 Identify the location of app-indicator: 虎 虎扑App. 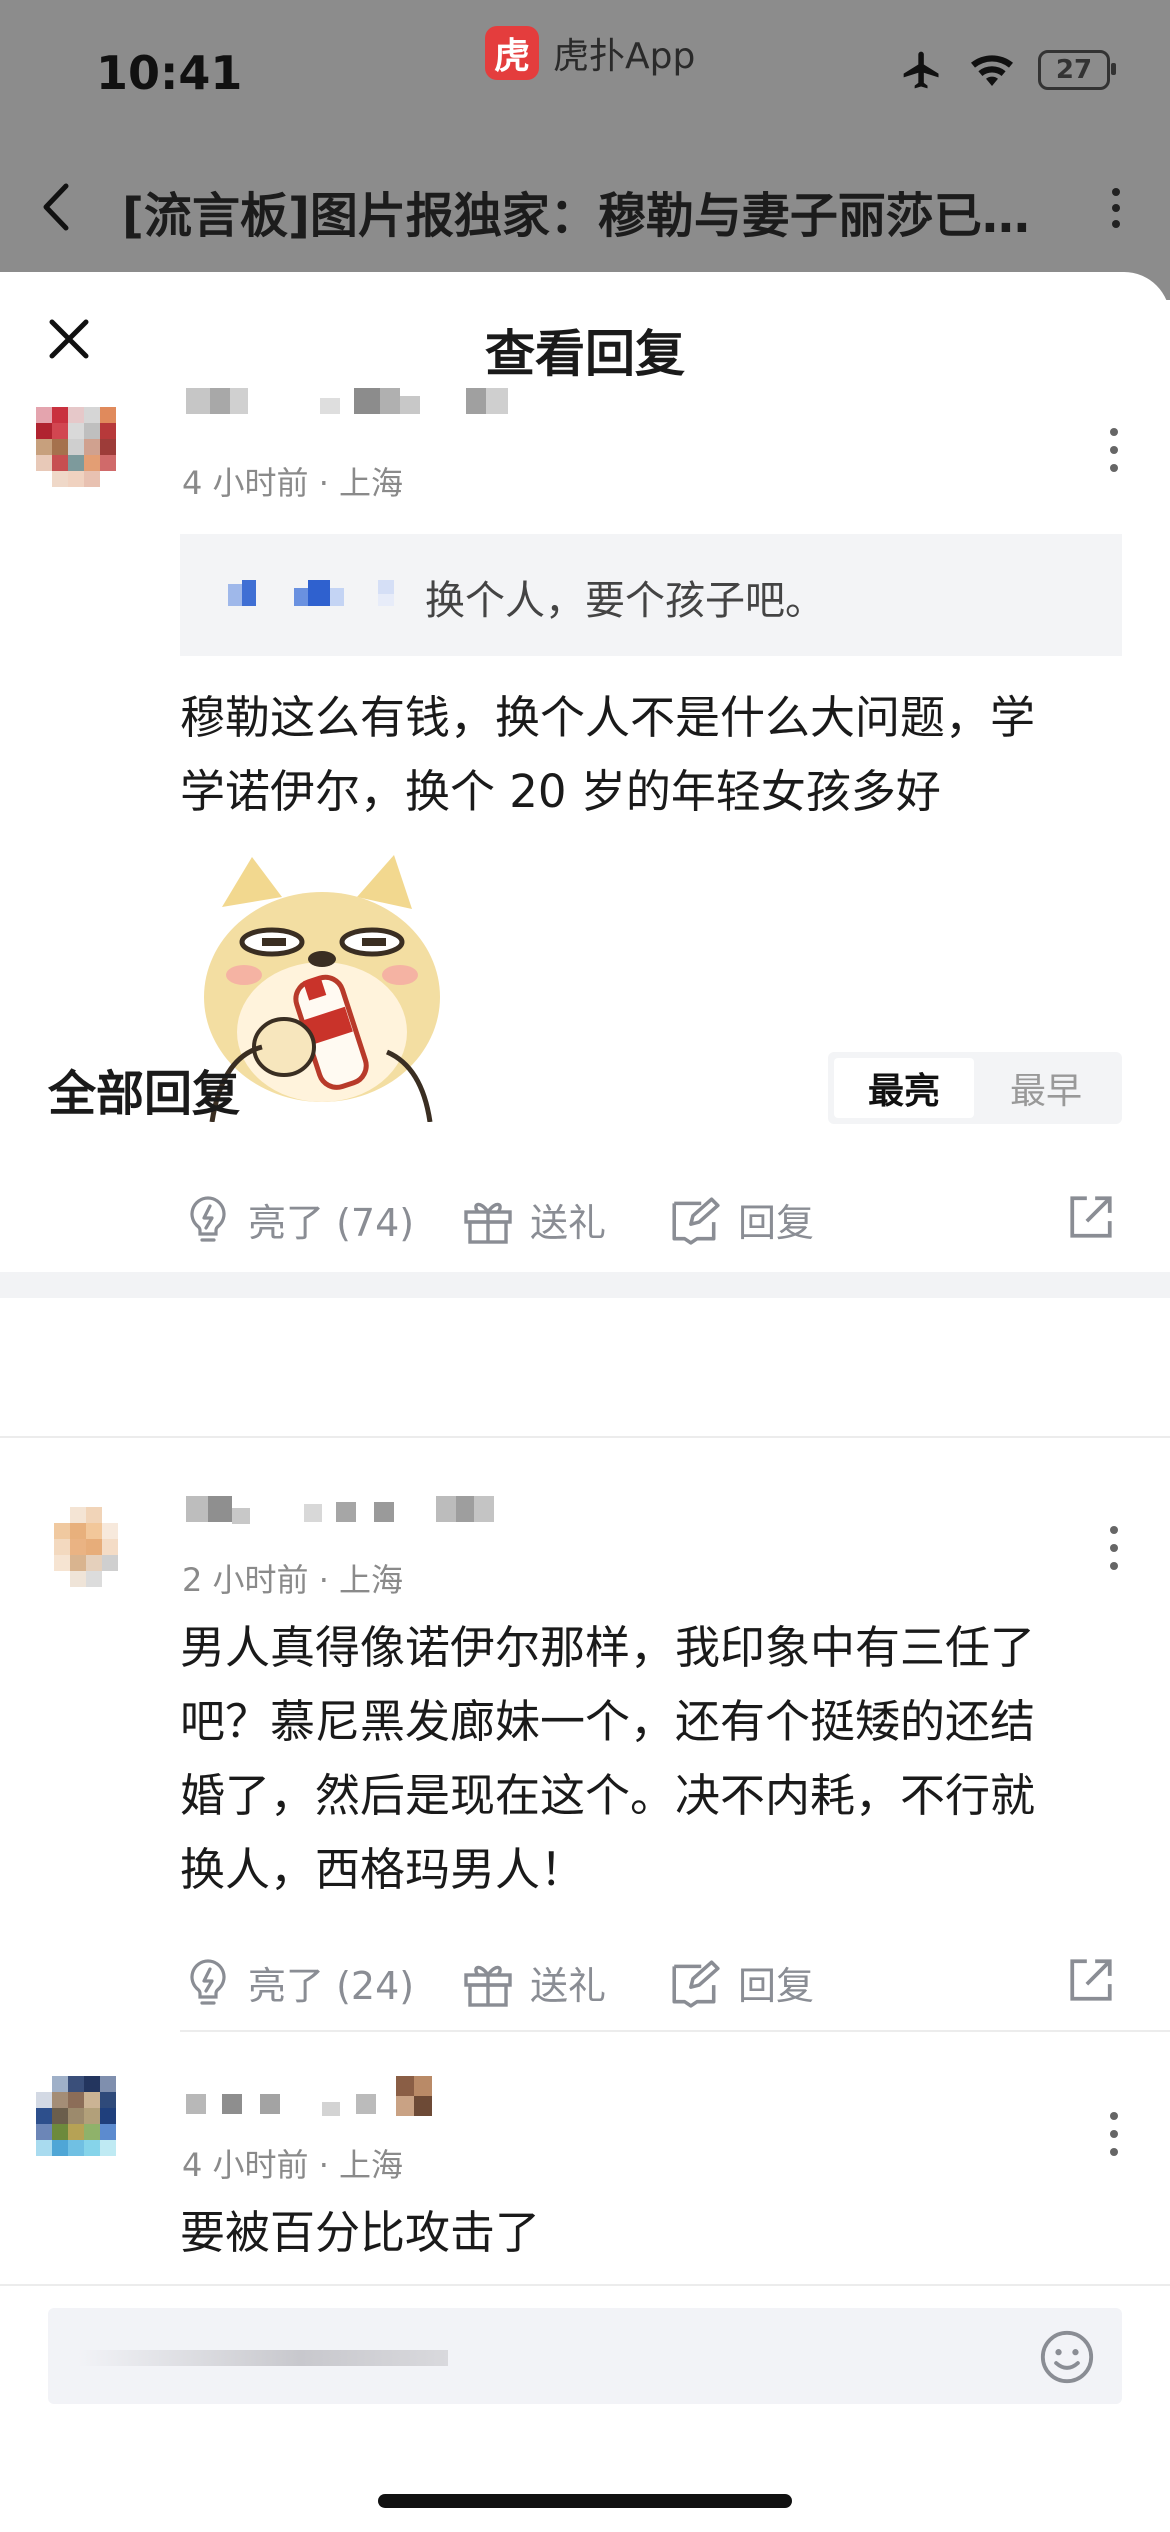
(590, 53).